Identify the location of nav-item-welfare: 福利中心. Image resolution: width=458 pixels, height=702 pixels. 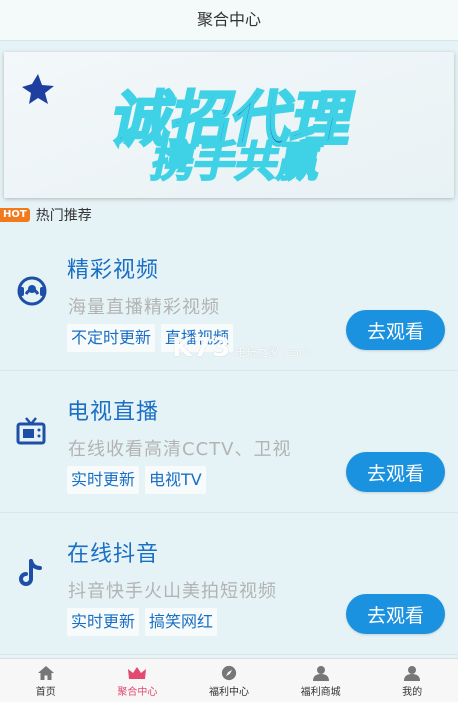
(229, 680).